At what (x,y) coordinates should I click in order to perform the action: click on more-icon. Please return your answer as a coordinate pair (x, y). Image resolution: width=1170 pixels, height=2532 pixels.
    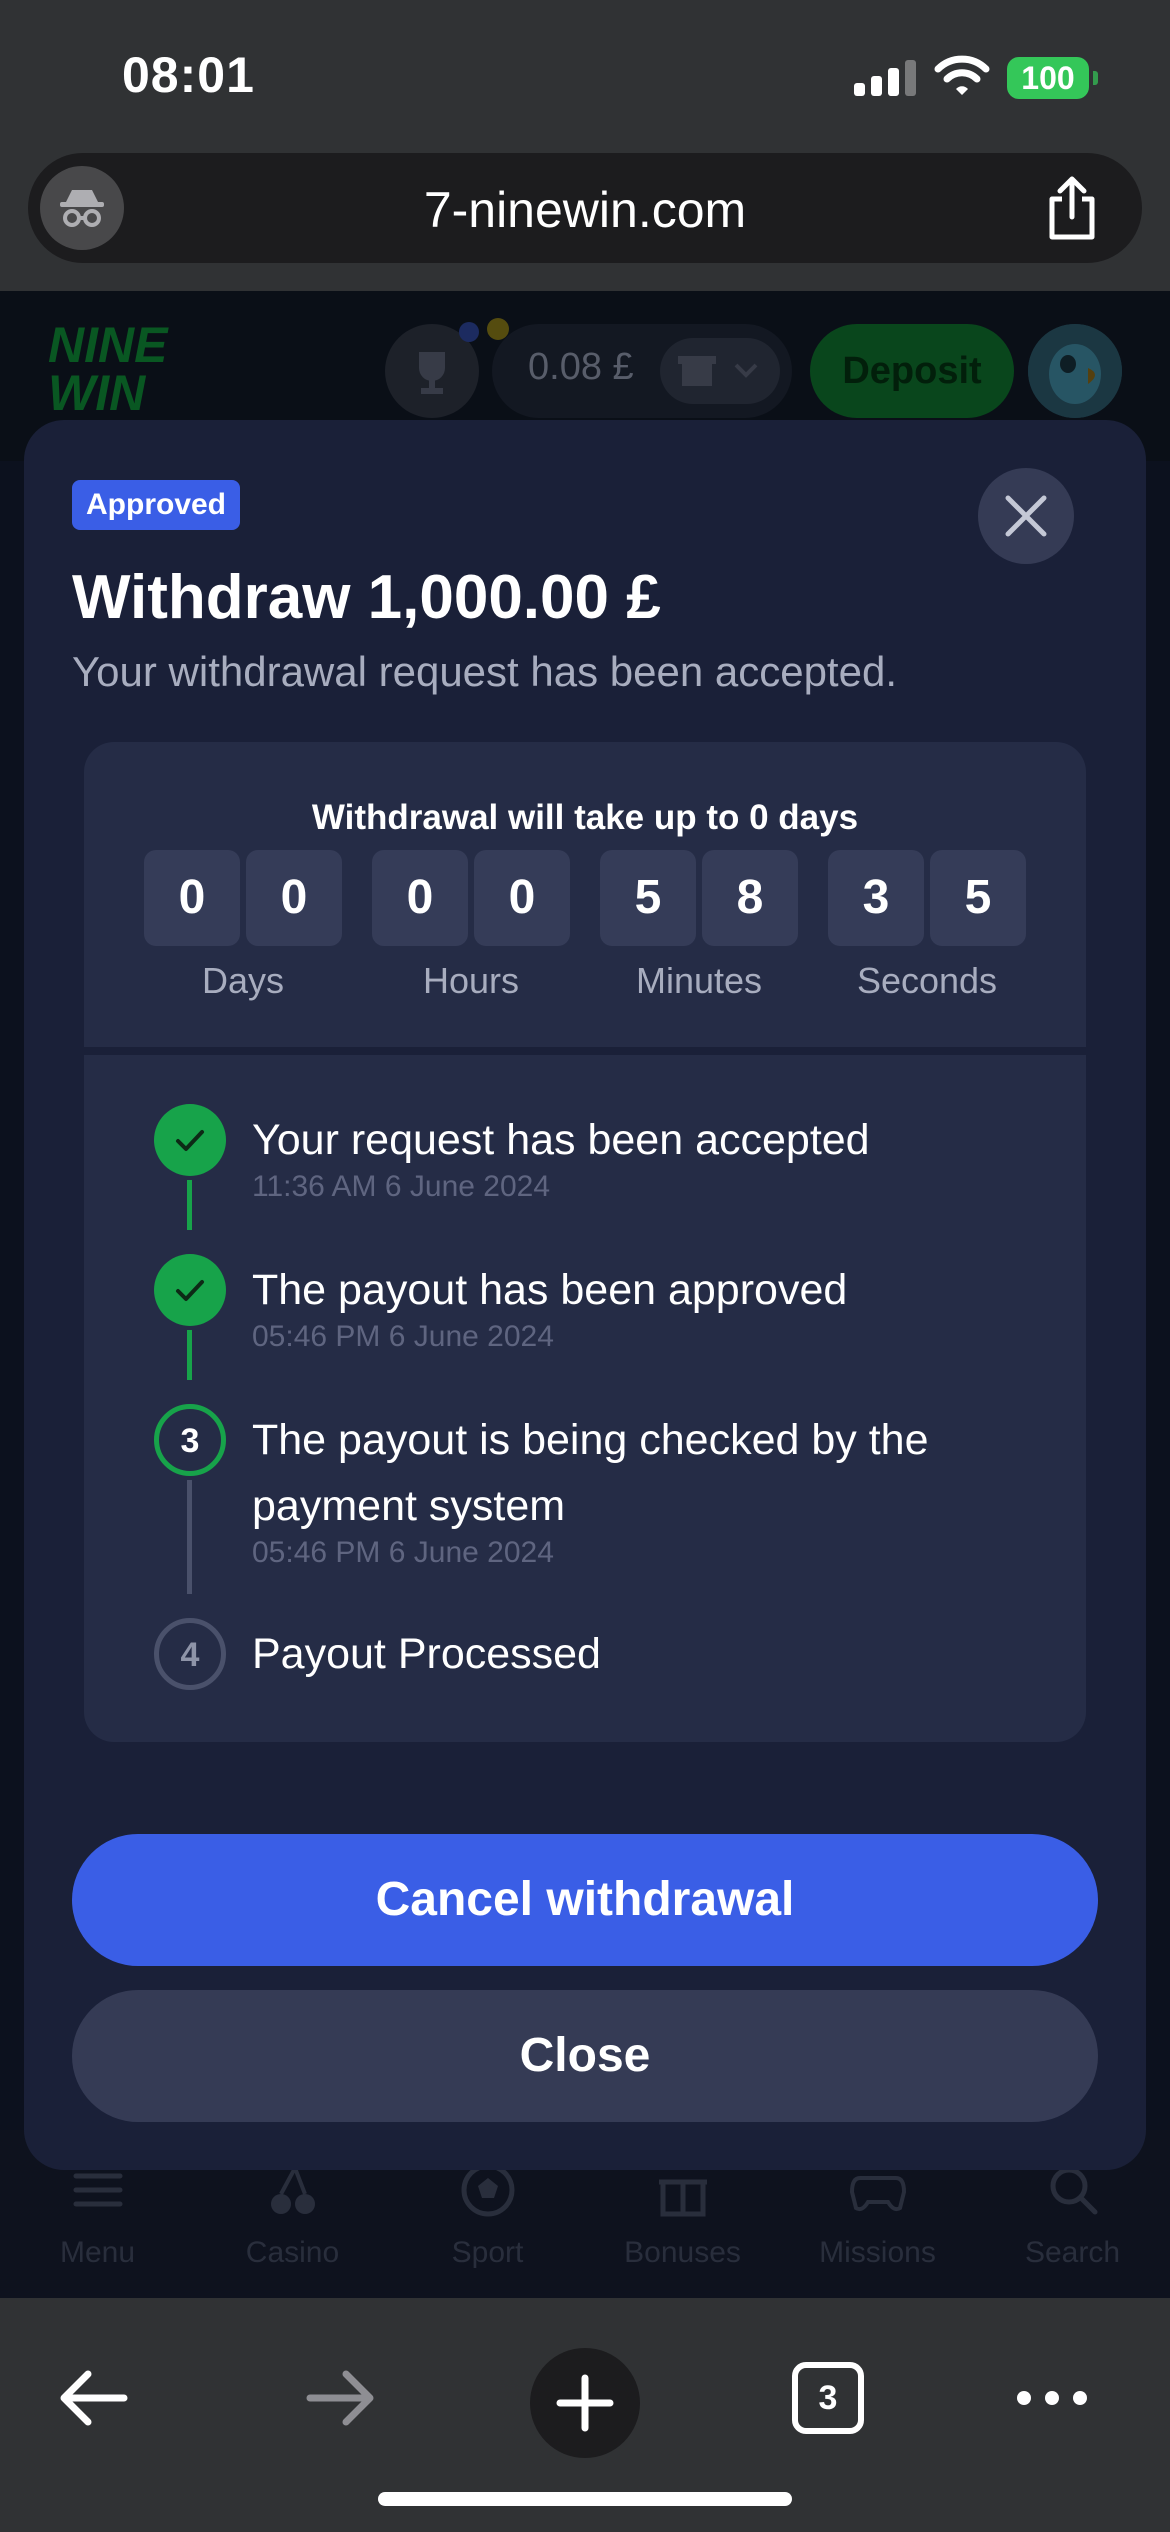
    Looking at the image, I should click on (1052, 2398).